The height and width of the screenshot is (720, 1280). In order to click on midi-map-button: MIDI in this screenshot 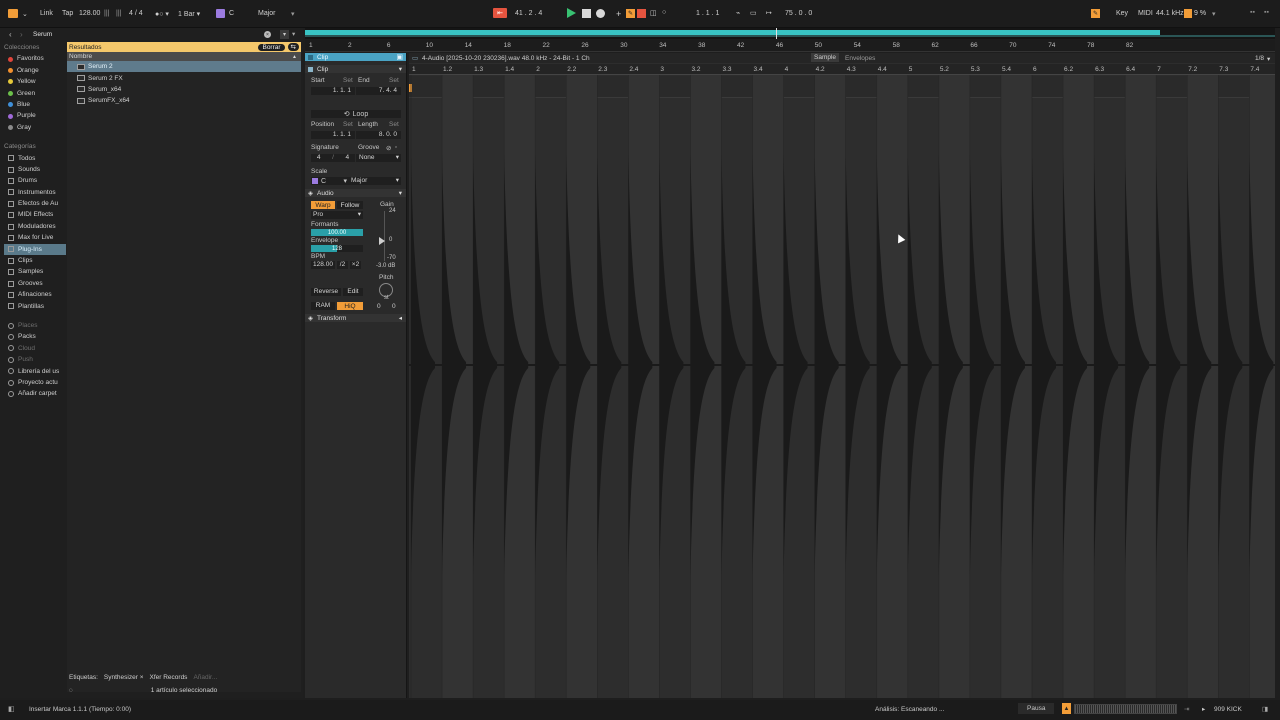, I will do `click(1145, 13)`.